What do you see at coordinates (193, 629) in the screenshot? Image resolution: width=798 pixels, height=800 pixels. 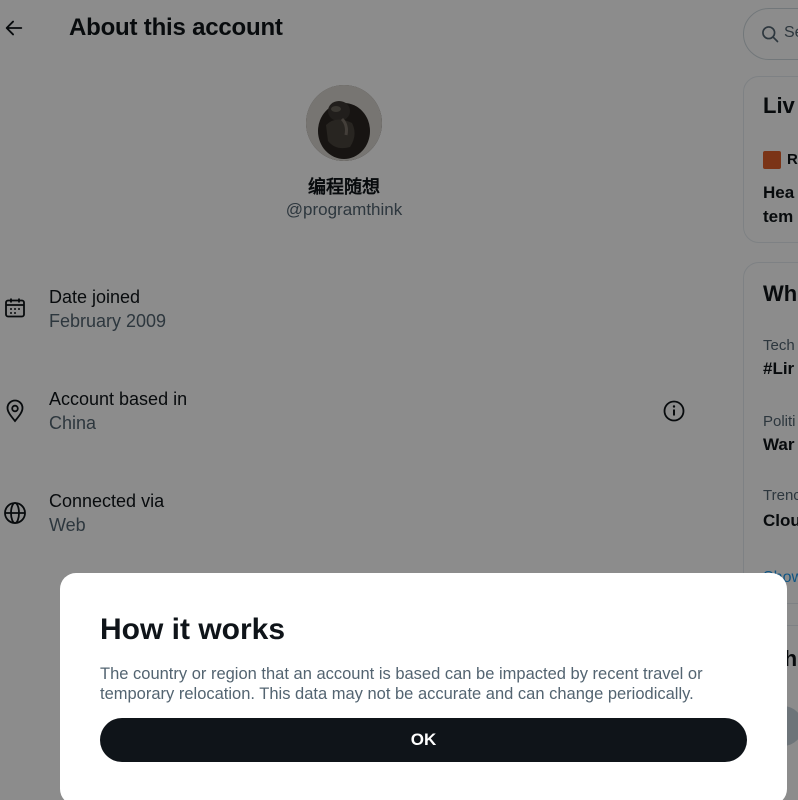 I see `dialog-title: How it works` at bounding box center [193, 629].